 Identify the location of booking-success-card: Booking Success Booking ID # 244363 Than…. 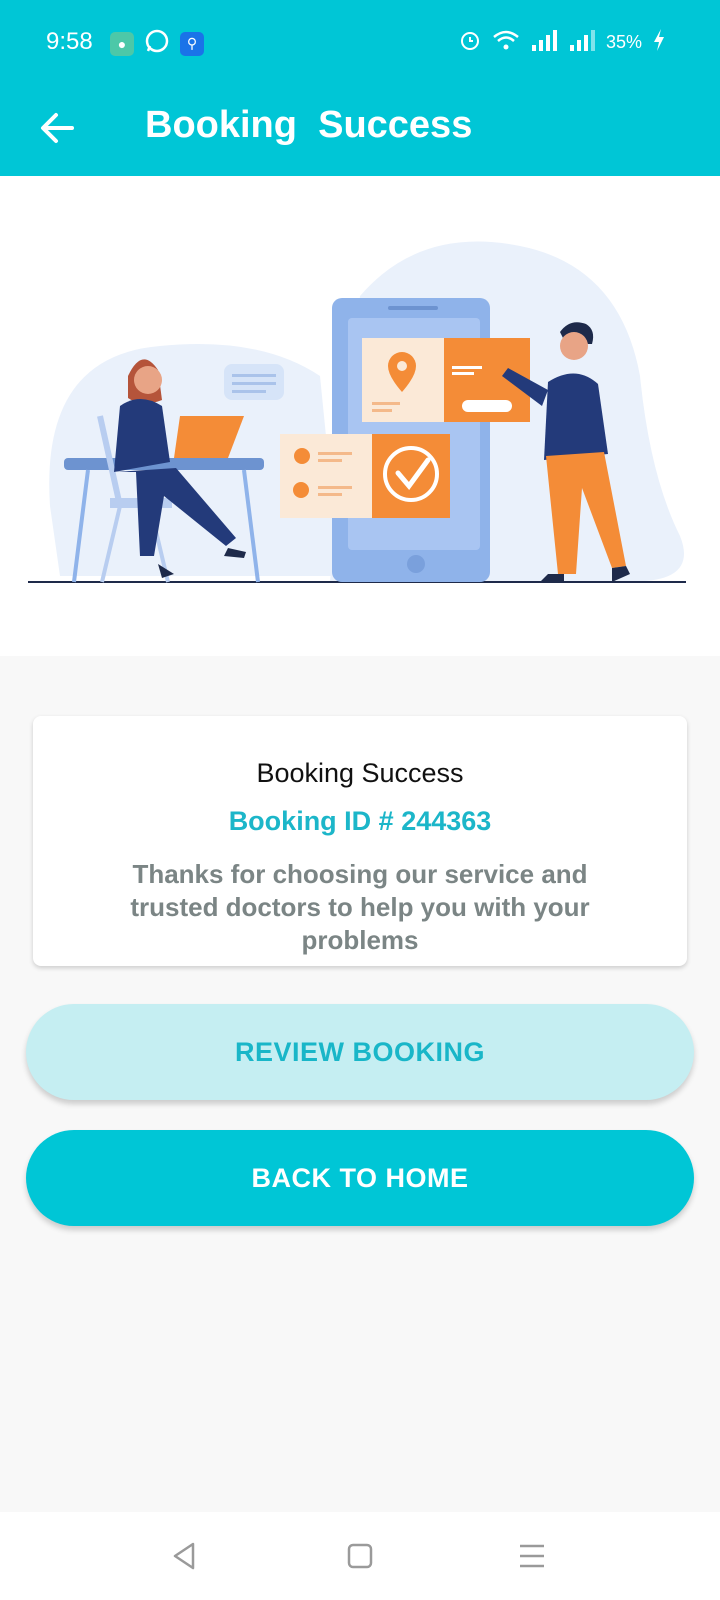
(360, 841).